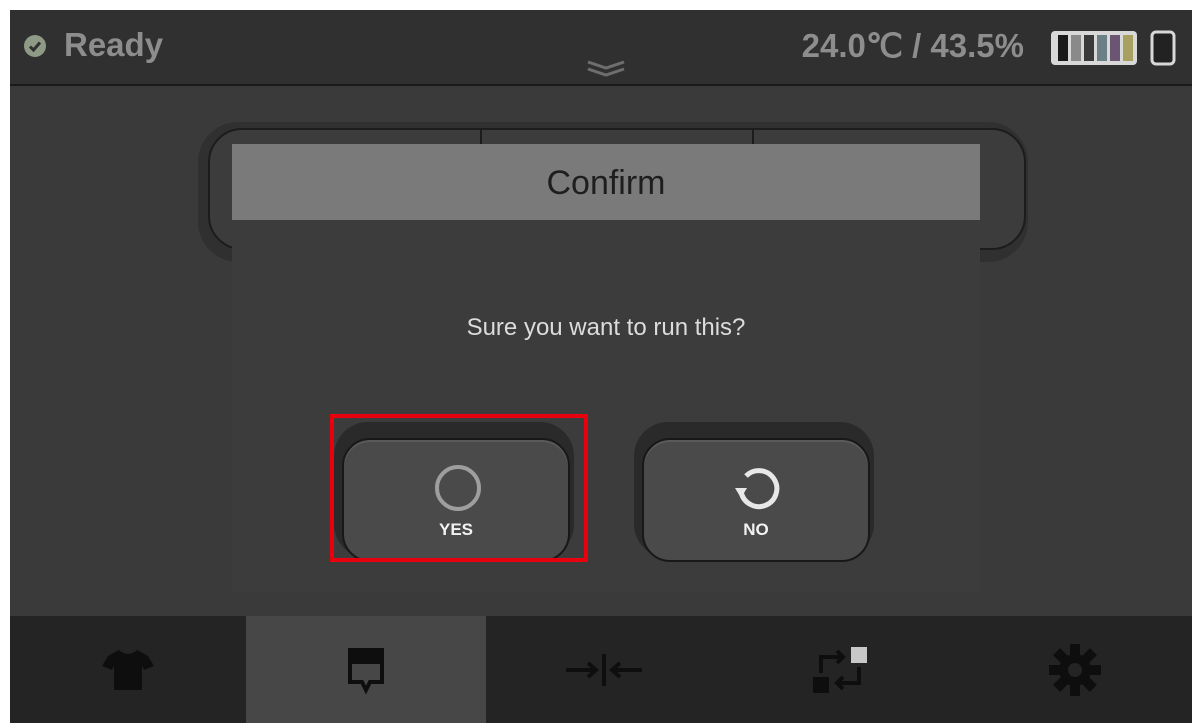 The height and width of the screenshot is (723, 1192). I want to click on ink-drop-icon, so click(366, 670).